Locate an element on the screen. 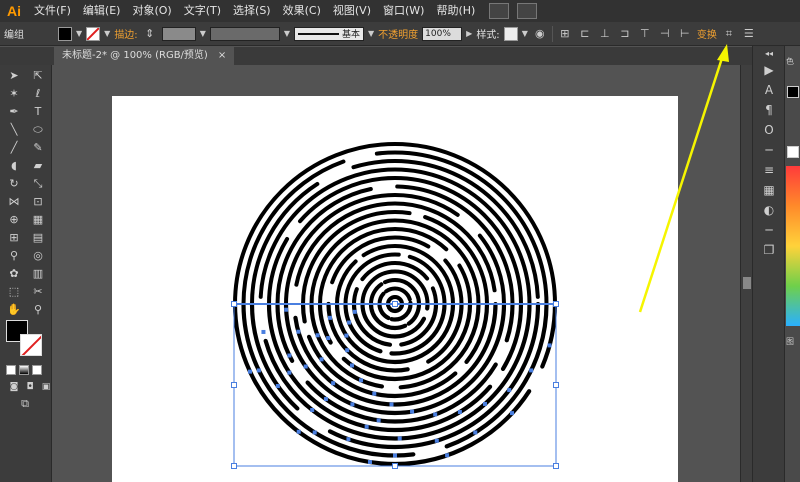  draw-normal-icon: ◙ is located at coordinates (14, 387).